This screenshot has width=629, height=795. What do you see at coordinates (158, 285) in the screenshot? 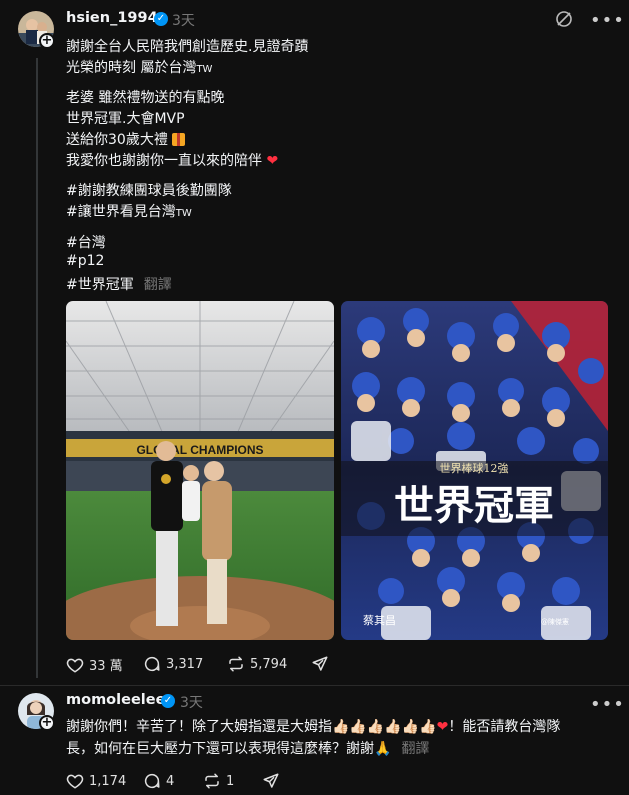
I see `translate-link: 翻譯` at bounding box center [158, 285].